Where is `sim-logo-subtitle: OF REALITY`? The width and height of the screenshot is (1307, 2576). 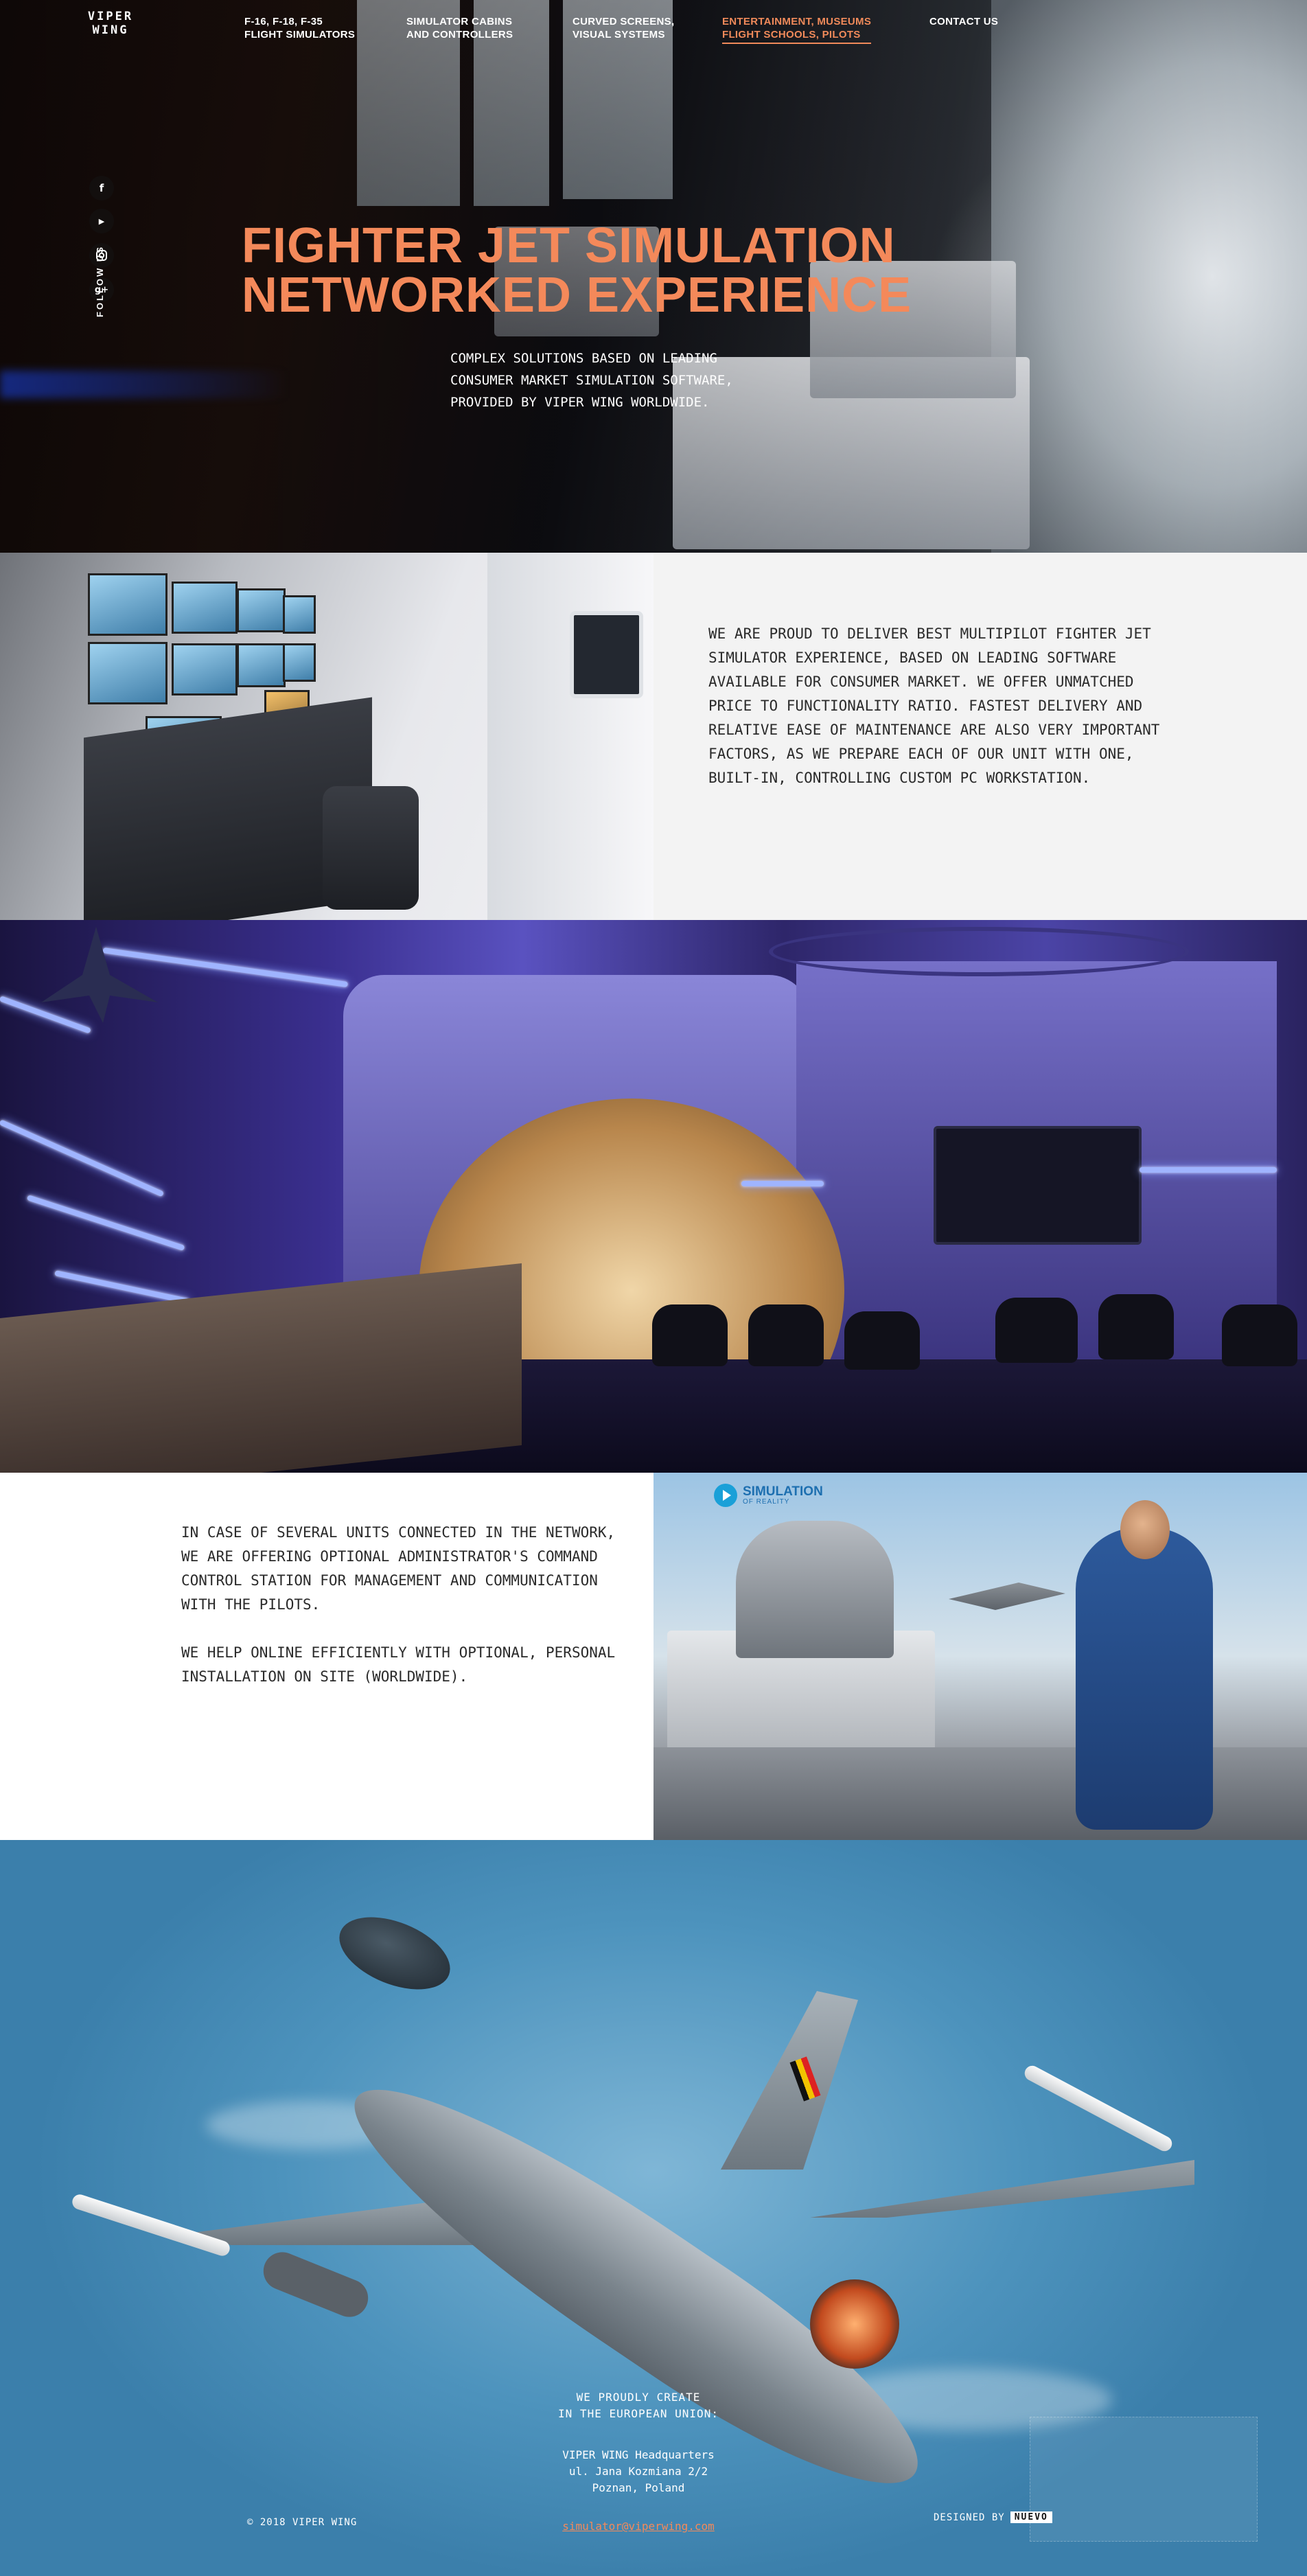
sim-logo-subtitle: OF REALITY is located at coordinates (767, 1501).